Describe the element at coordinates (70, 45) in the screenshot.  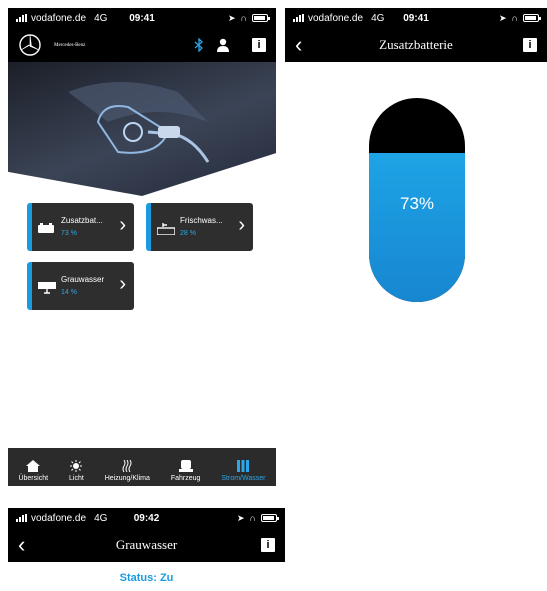
I see `brand-label: Mercedes-Benz` at that location.